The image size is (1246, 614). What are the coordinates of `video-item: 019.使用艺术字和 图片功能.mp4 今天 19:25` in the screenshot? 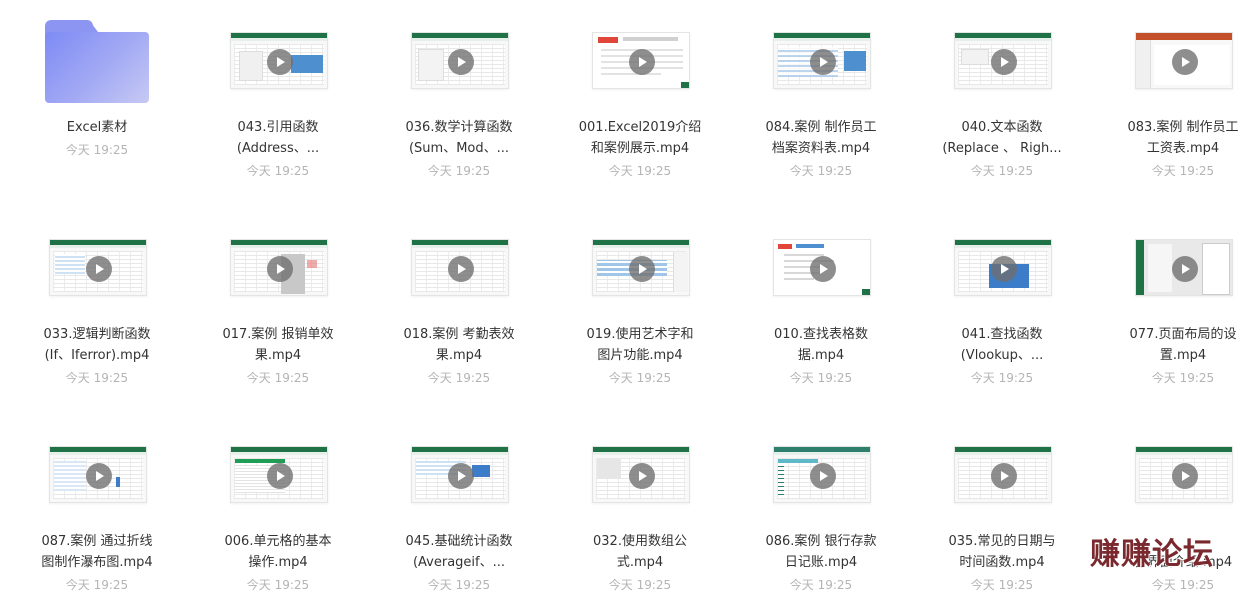 It's located at (640, 307).